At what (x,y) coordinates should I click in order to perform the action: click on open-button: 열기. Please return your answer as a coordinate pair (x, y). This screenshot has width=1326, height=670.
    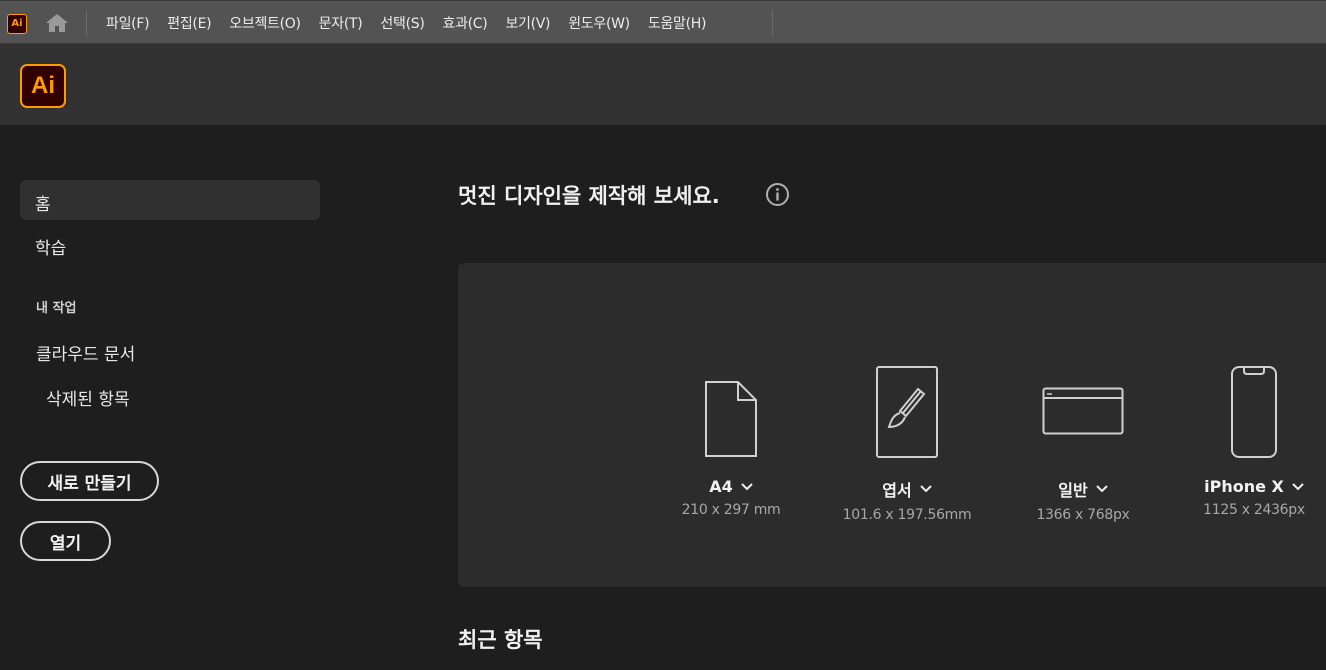
    Looking at the image, I should click on (65, 541).